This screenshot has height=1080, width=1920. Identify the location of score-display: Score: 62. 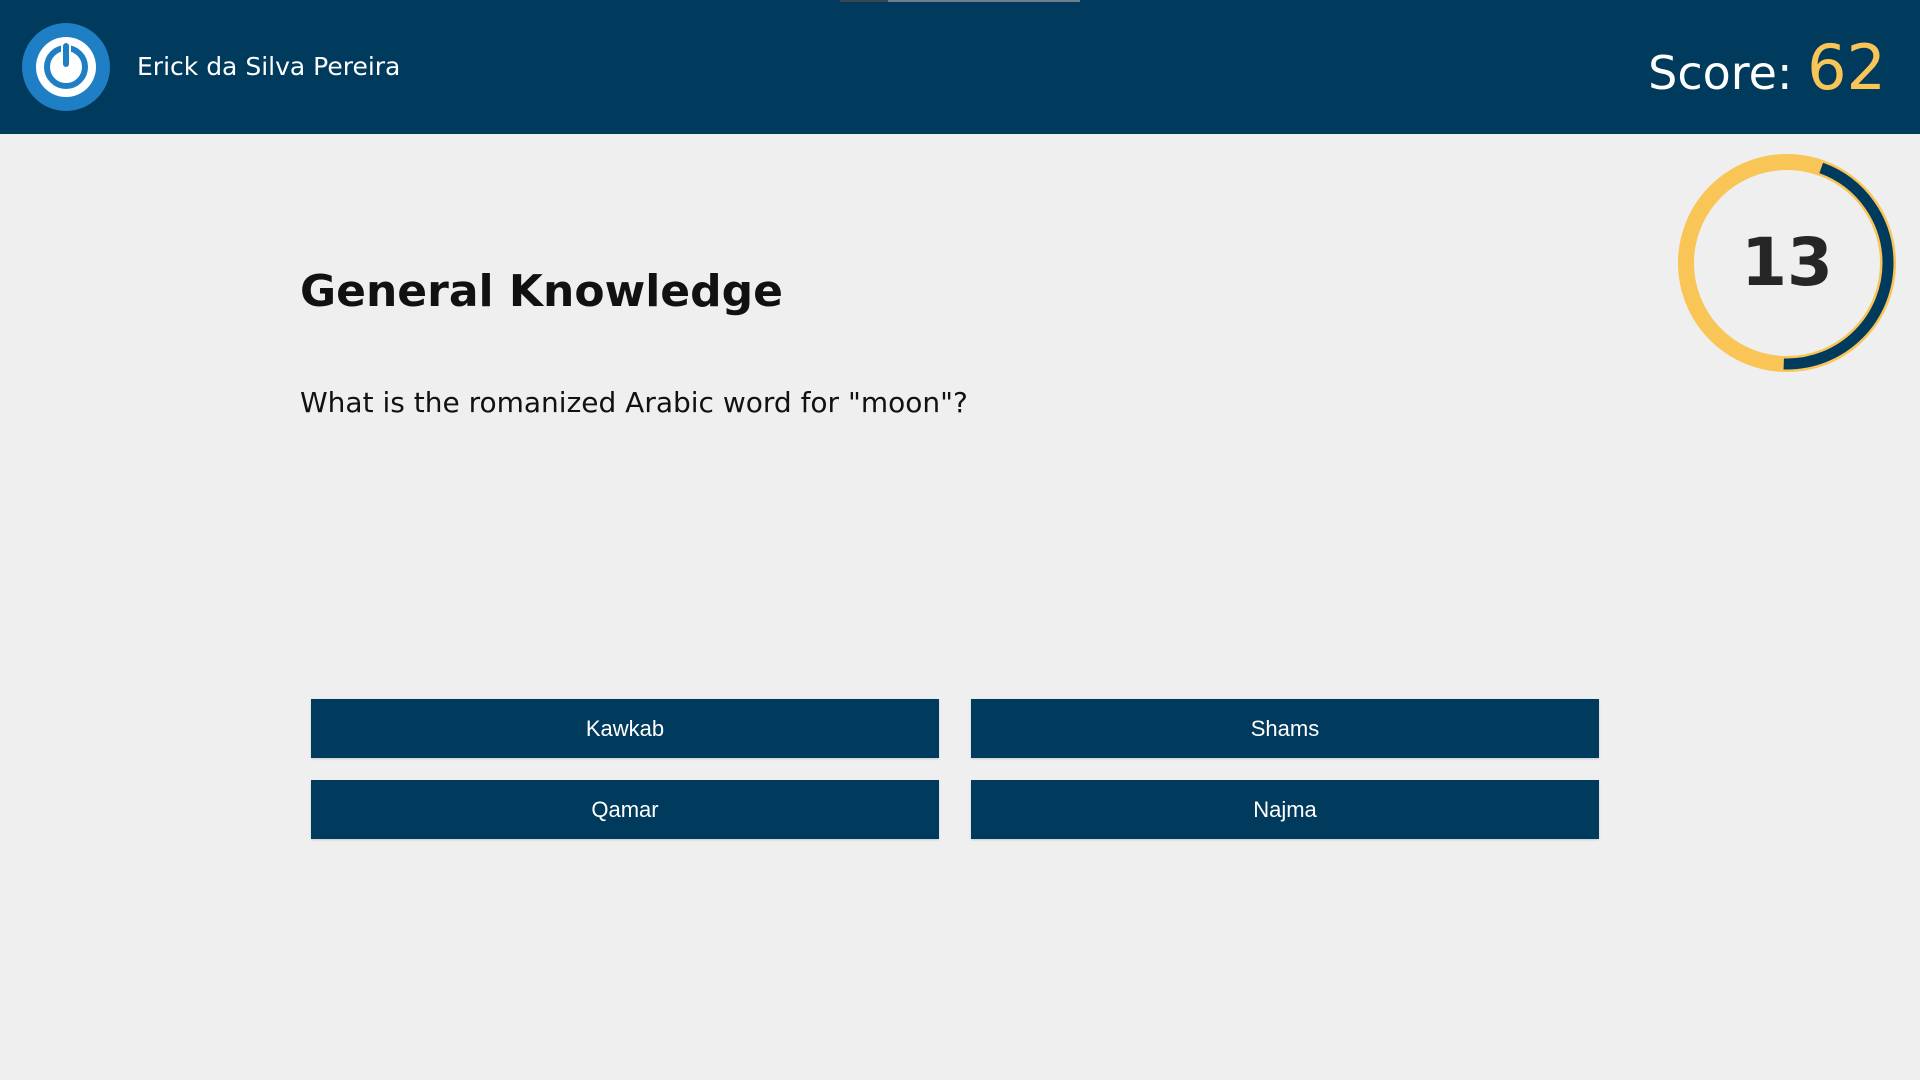
(1767, 70).